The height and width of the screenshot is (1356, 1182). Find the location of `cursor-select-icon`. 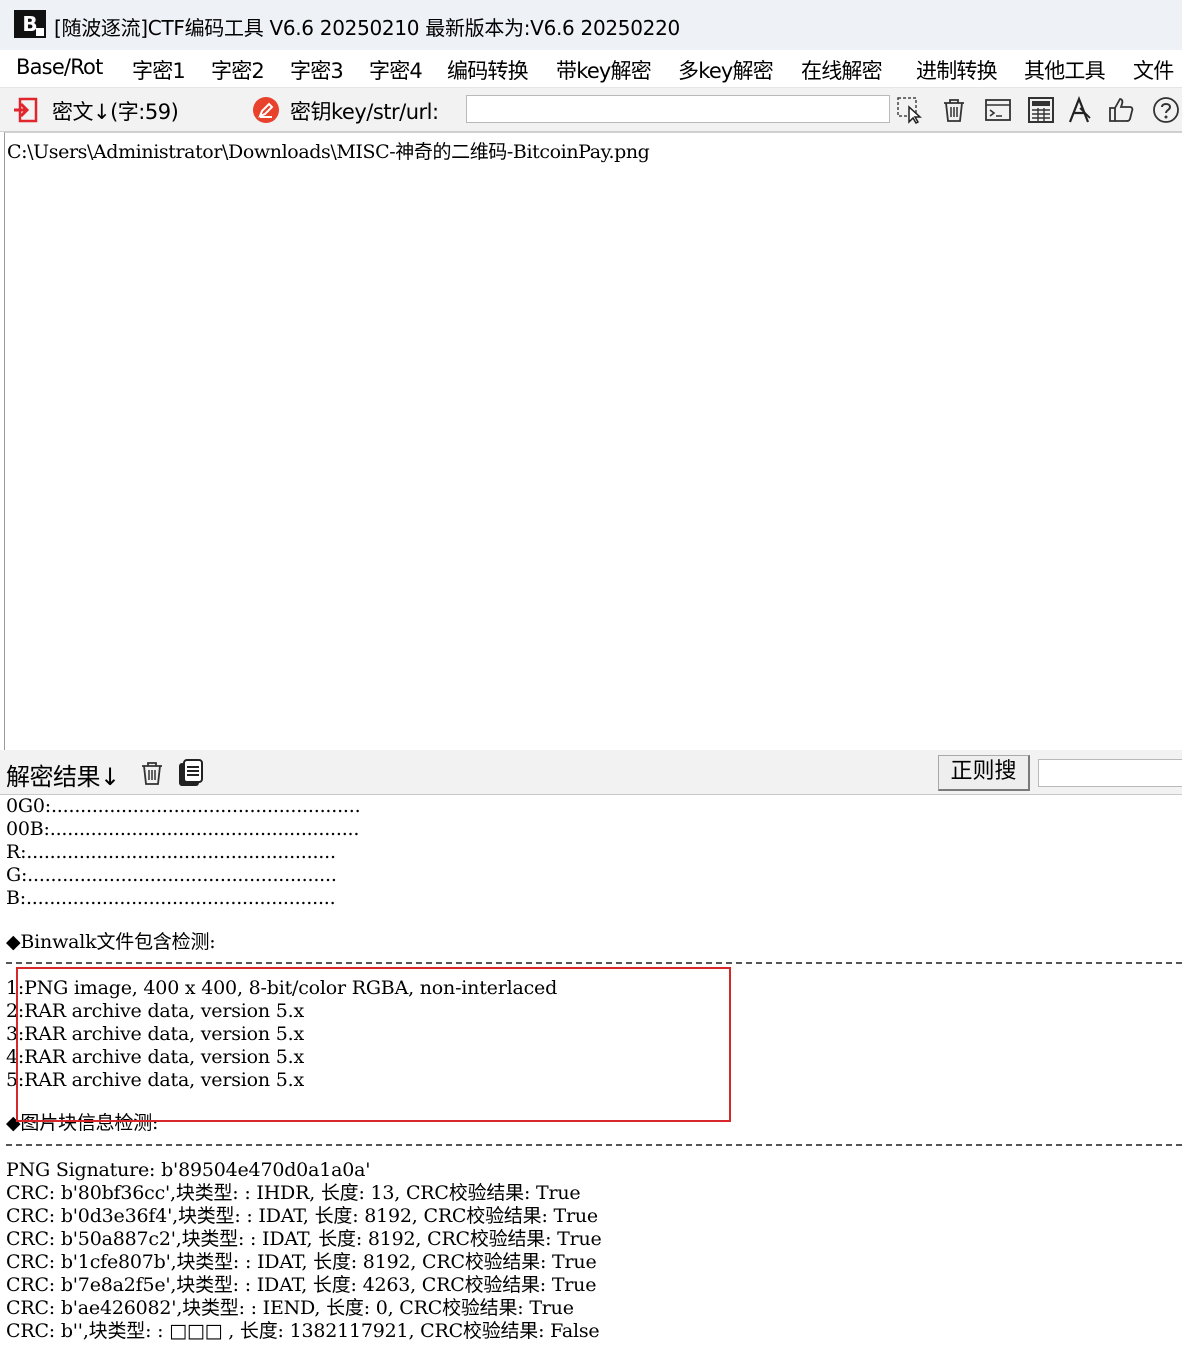

cursor-select-icon is located at coordinates (910, 110).